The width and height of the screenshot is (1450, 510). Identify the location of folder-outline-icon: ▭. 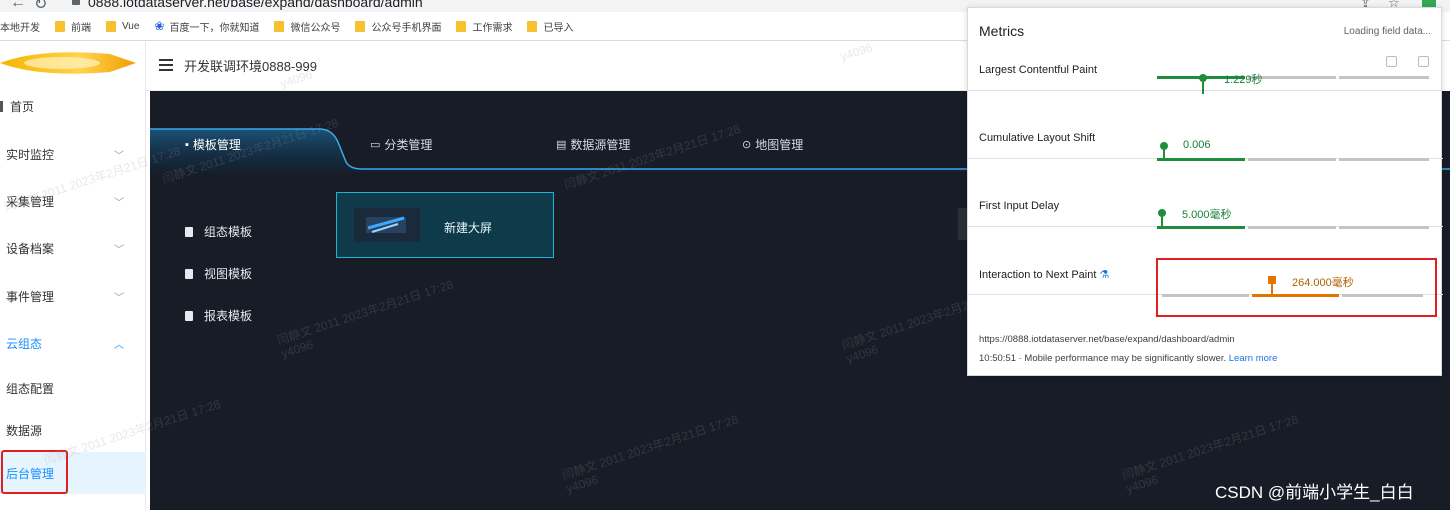
(375, 145).